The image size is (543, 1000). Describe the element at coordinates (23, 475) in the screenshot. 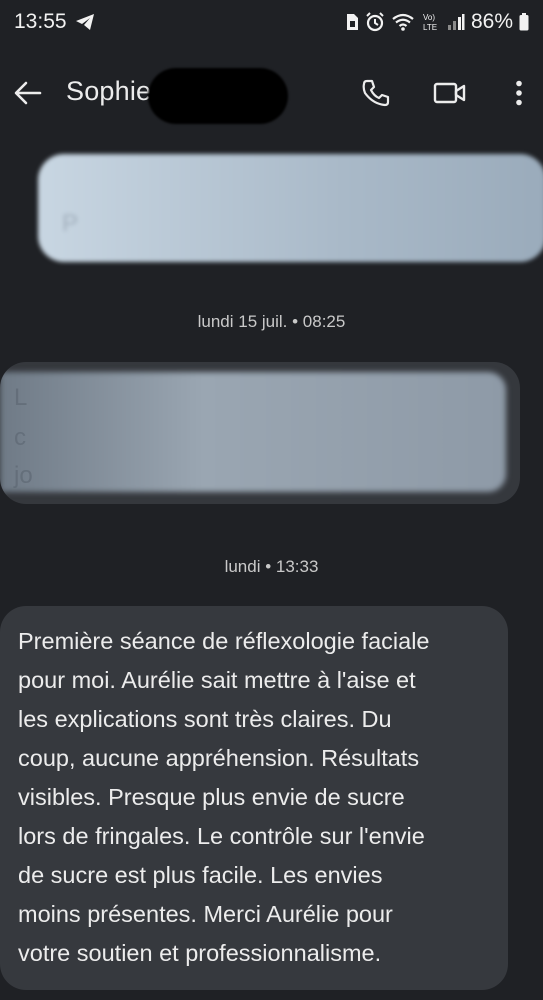

I see `blurred-text: jo` at that location.